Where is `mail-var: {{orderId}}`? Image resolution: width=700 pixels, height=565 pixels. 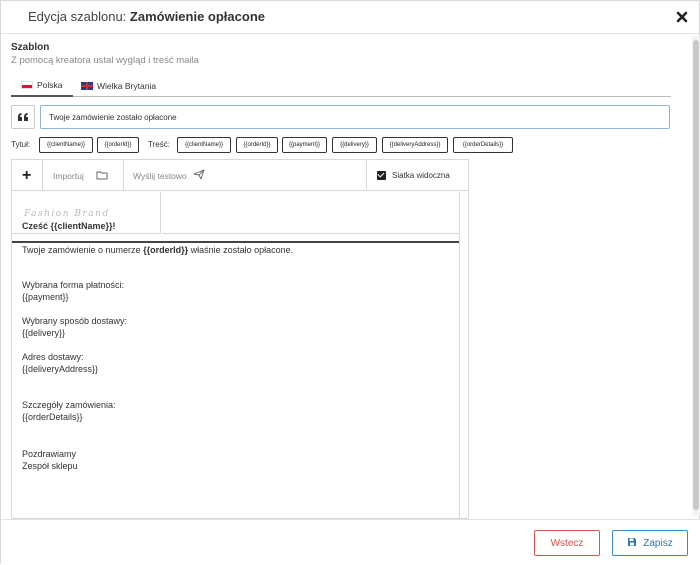 mail-var: {{orderId}} is located at coordinates (166, 250).